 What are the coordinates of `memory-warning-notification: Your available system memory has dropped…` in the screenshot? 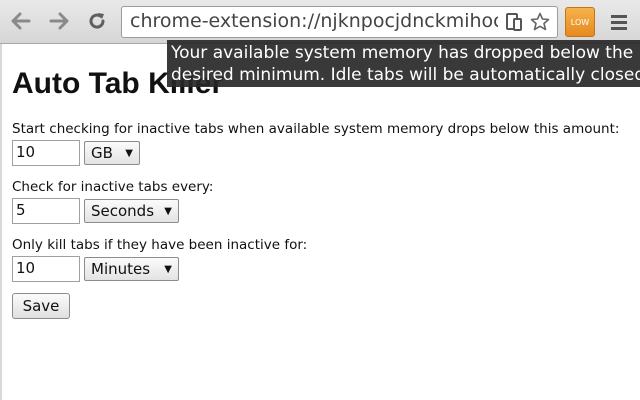 It's located at (403, 63).